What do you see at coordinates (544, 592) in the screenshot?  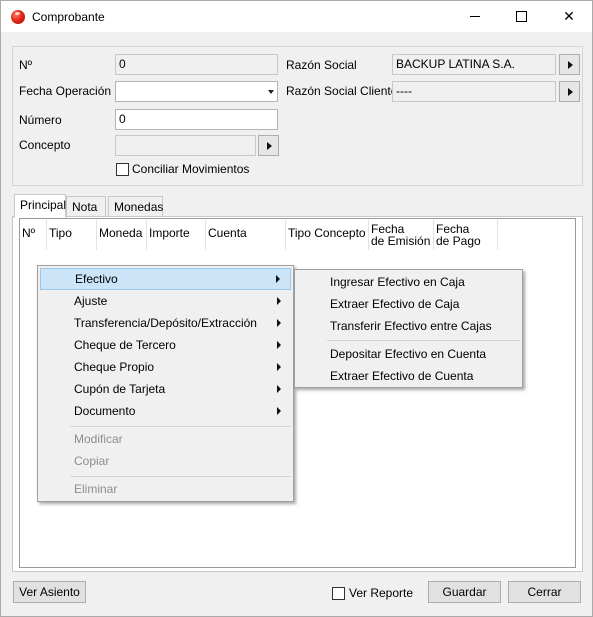 I see `cerrar-button: Cerrar` at bounding box center [544, 592].